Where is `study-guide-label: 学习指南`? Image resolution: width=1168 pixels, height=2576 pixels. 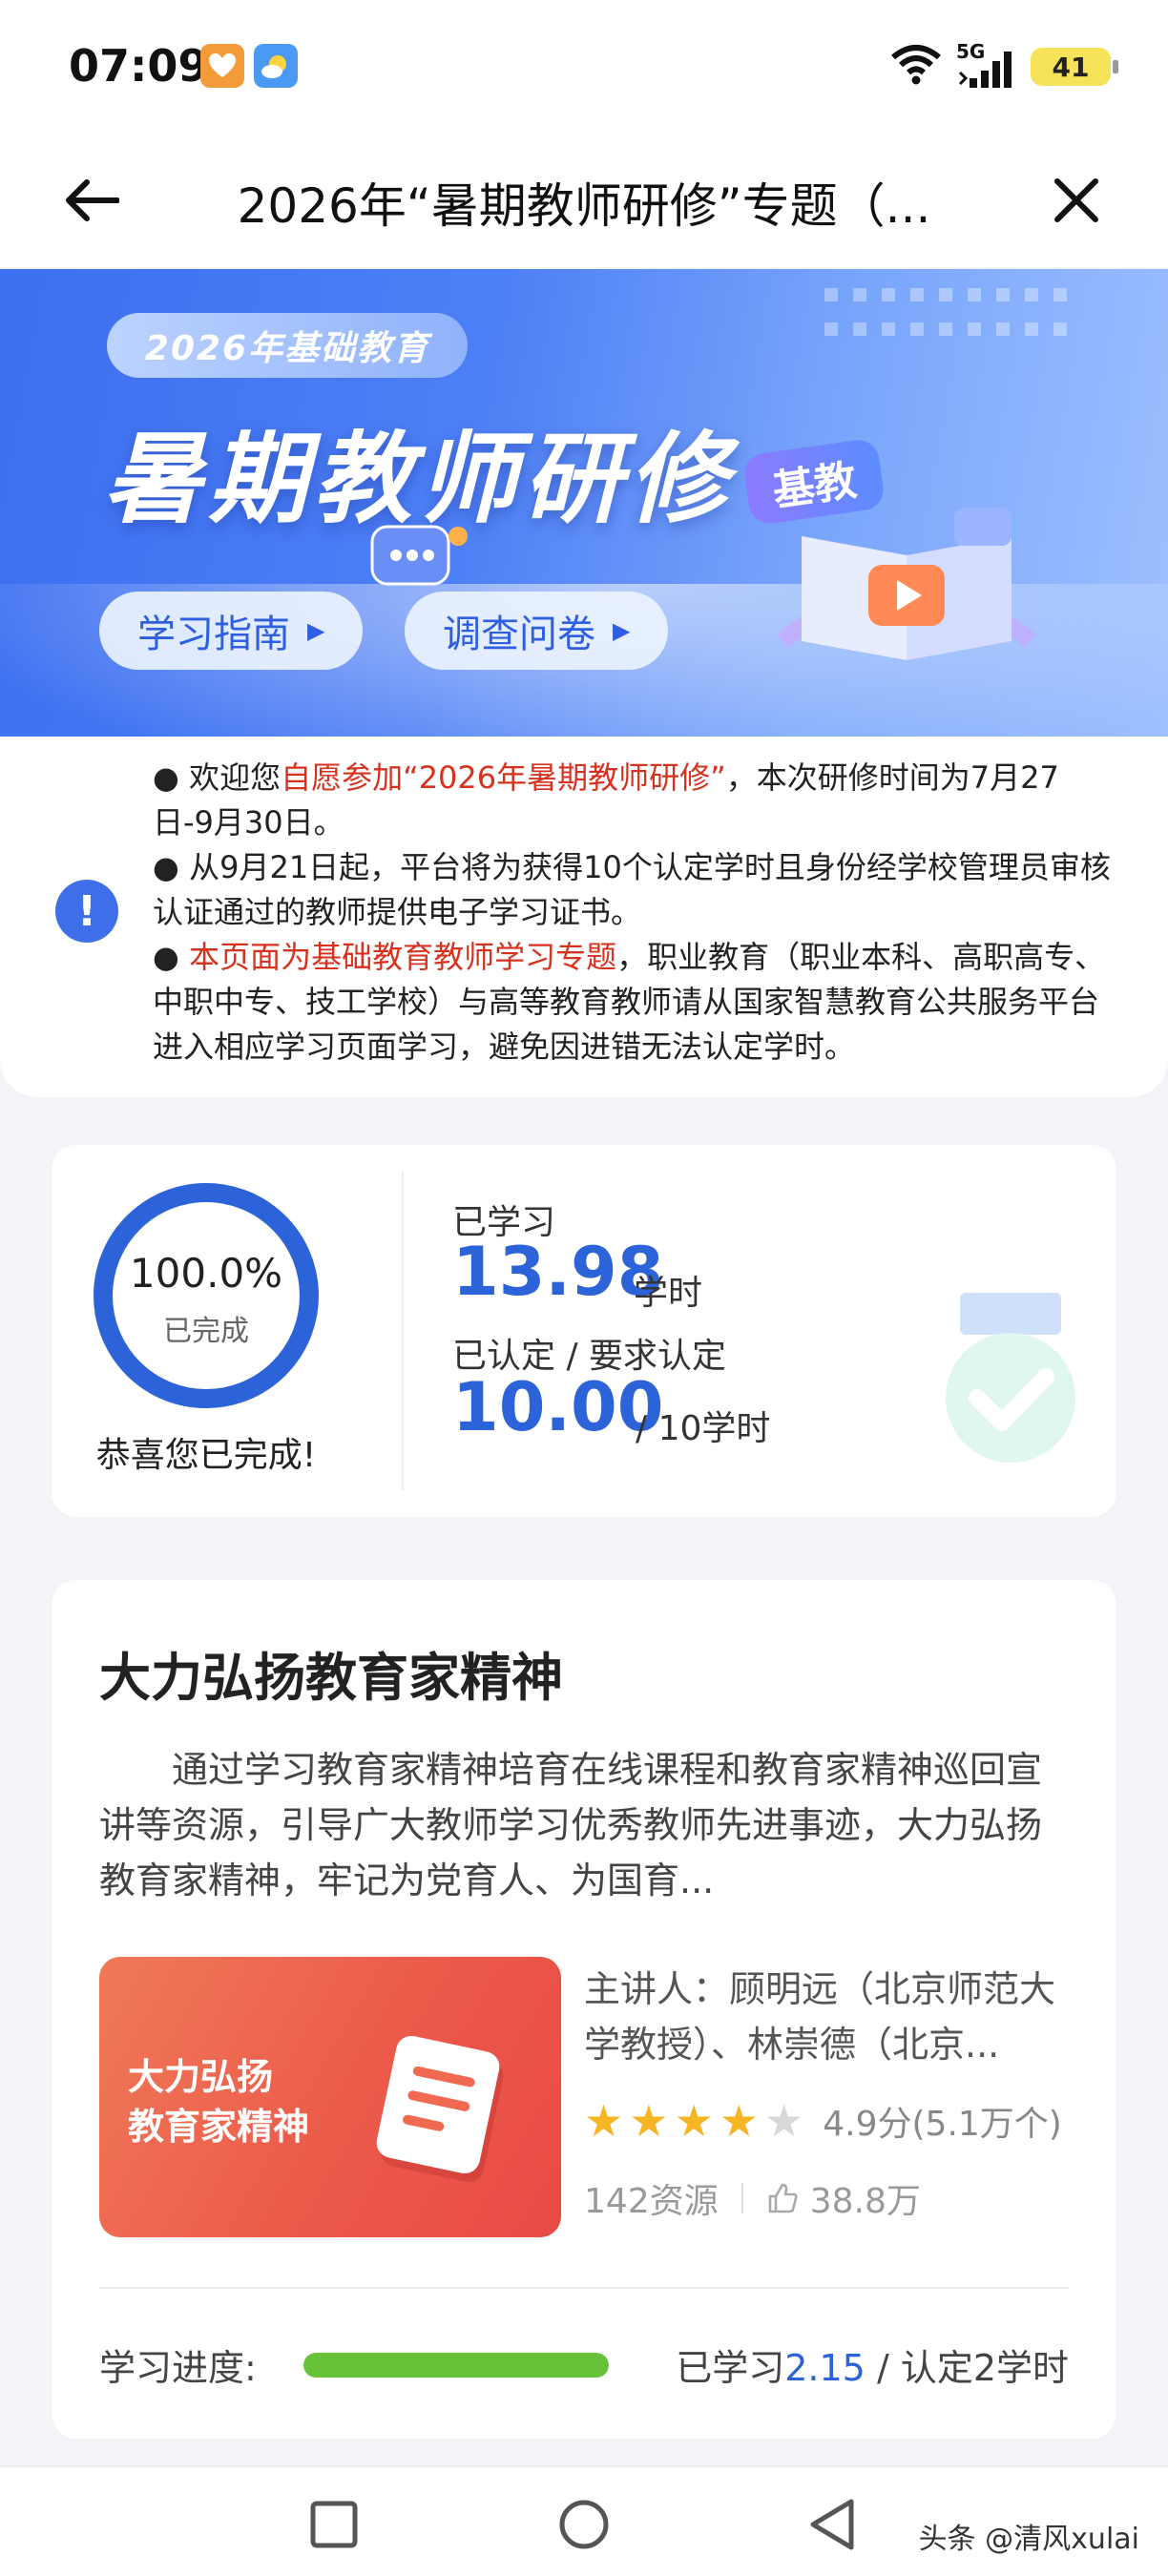
study-guide-label: 学习指南 is located at coordinates (213, 634).